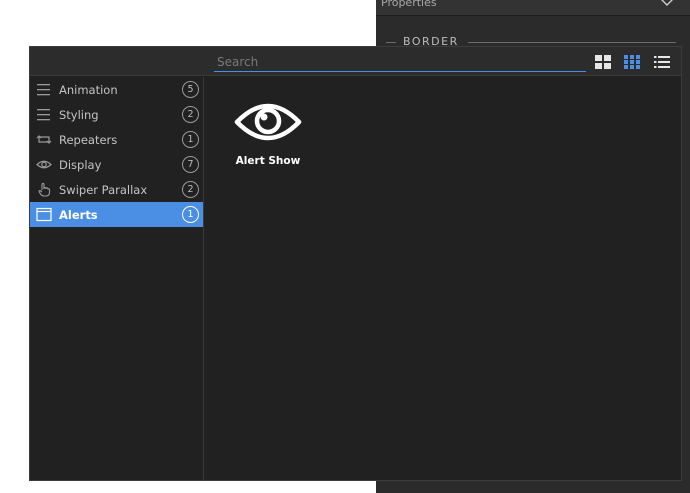 The height and width of the screenshot is (493, 690). I want to click on sidebar-item-swiper-parallax: Swiper Parallax 2, so click(116, 189).